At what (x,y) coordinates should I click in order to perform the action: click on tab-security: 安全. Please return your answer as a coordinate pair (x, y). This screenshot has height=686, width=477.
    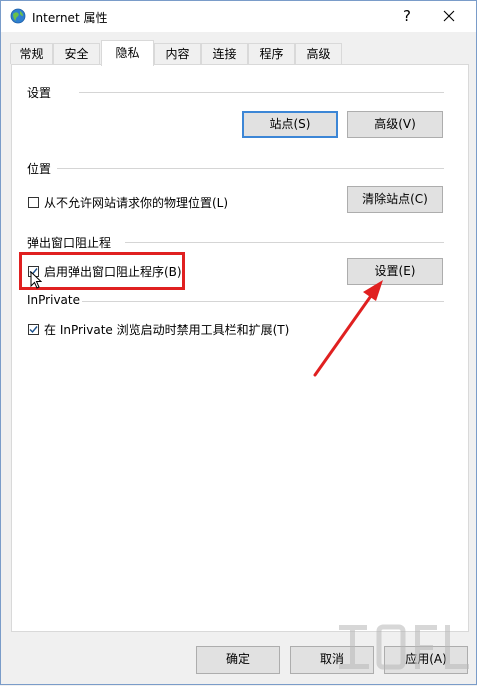
    Looking at the image, I should click on (76, 53).